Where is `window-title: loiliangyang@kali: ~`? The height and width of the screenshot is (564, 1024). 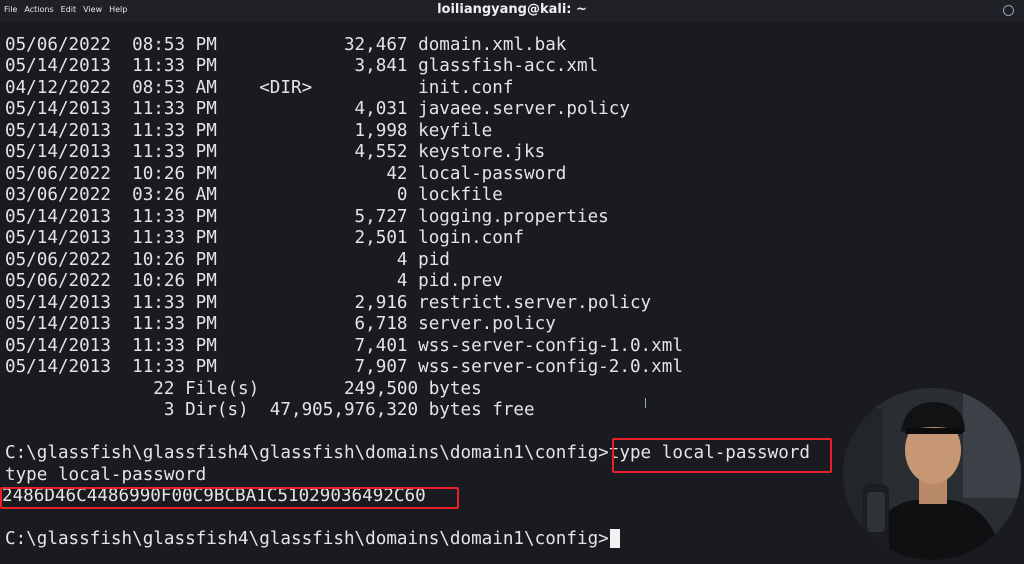
window-title: loiliangyang@kali: ~ is located at coordinates (512, 9).